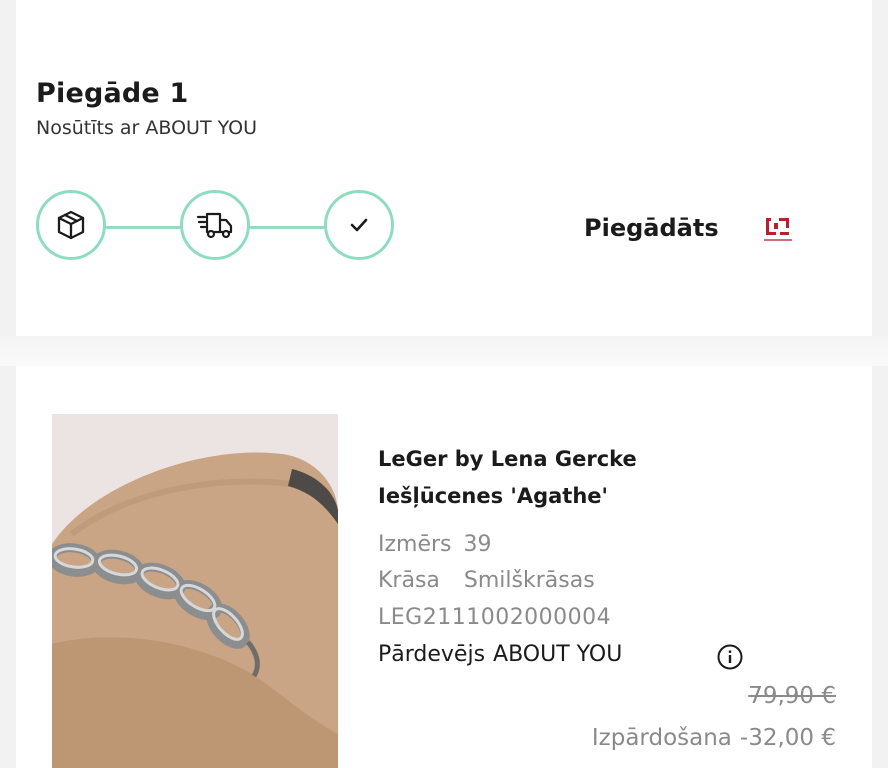  I want to click on carrier-logo-icon, so click(778, 229).